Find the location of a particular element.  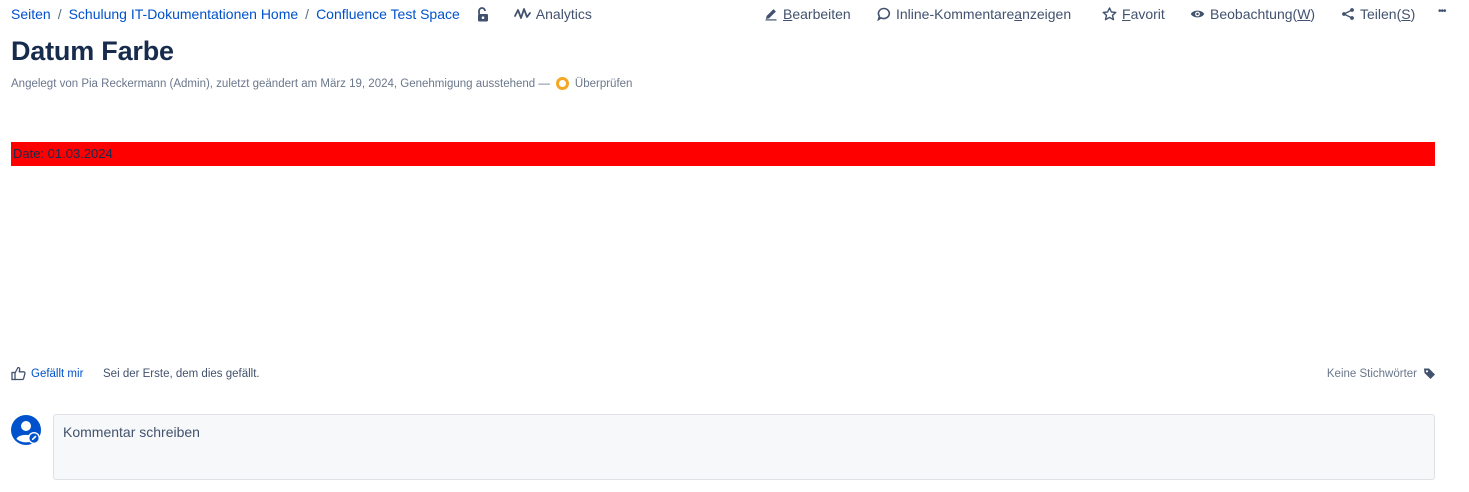

watch-button: Beobachtung(W) is located at coordinates (1252, 14).